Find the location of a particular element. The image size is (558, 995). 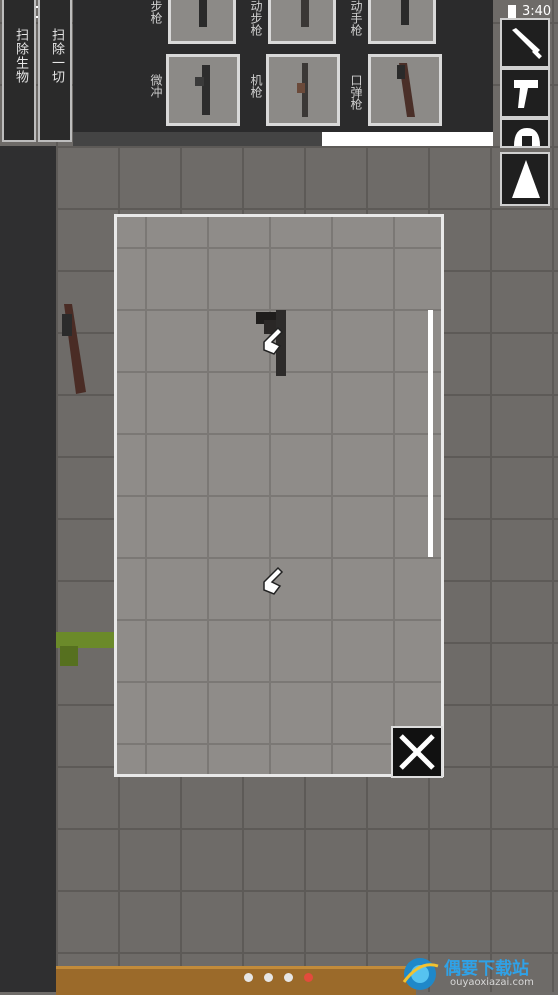

weapon-slot-shotgun is located at coordinates (405, 90).